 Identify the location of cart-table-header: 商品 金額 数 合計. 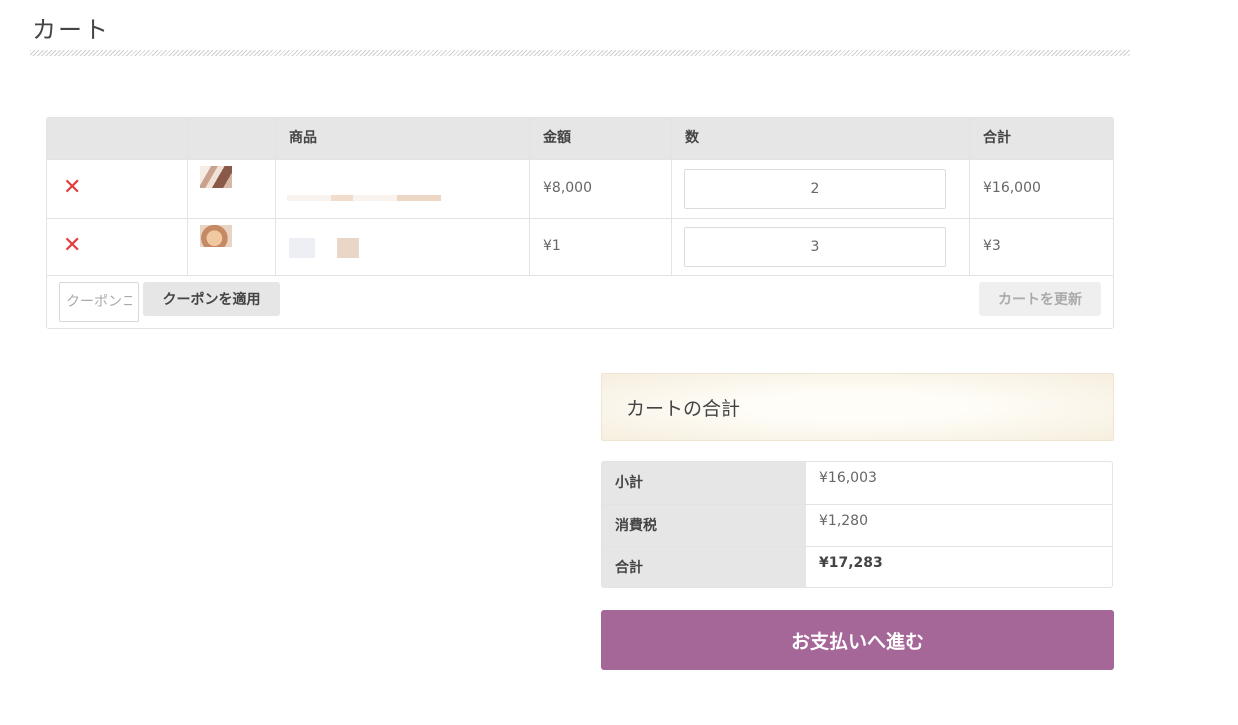
(580, 138).